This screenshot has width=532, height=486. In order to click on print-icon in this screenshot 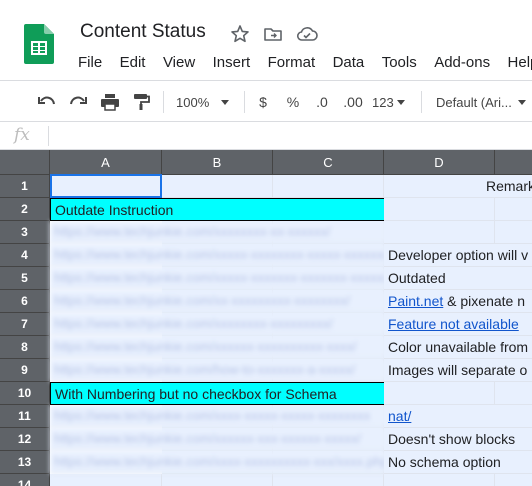, I will do `click(110, 102)`.